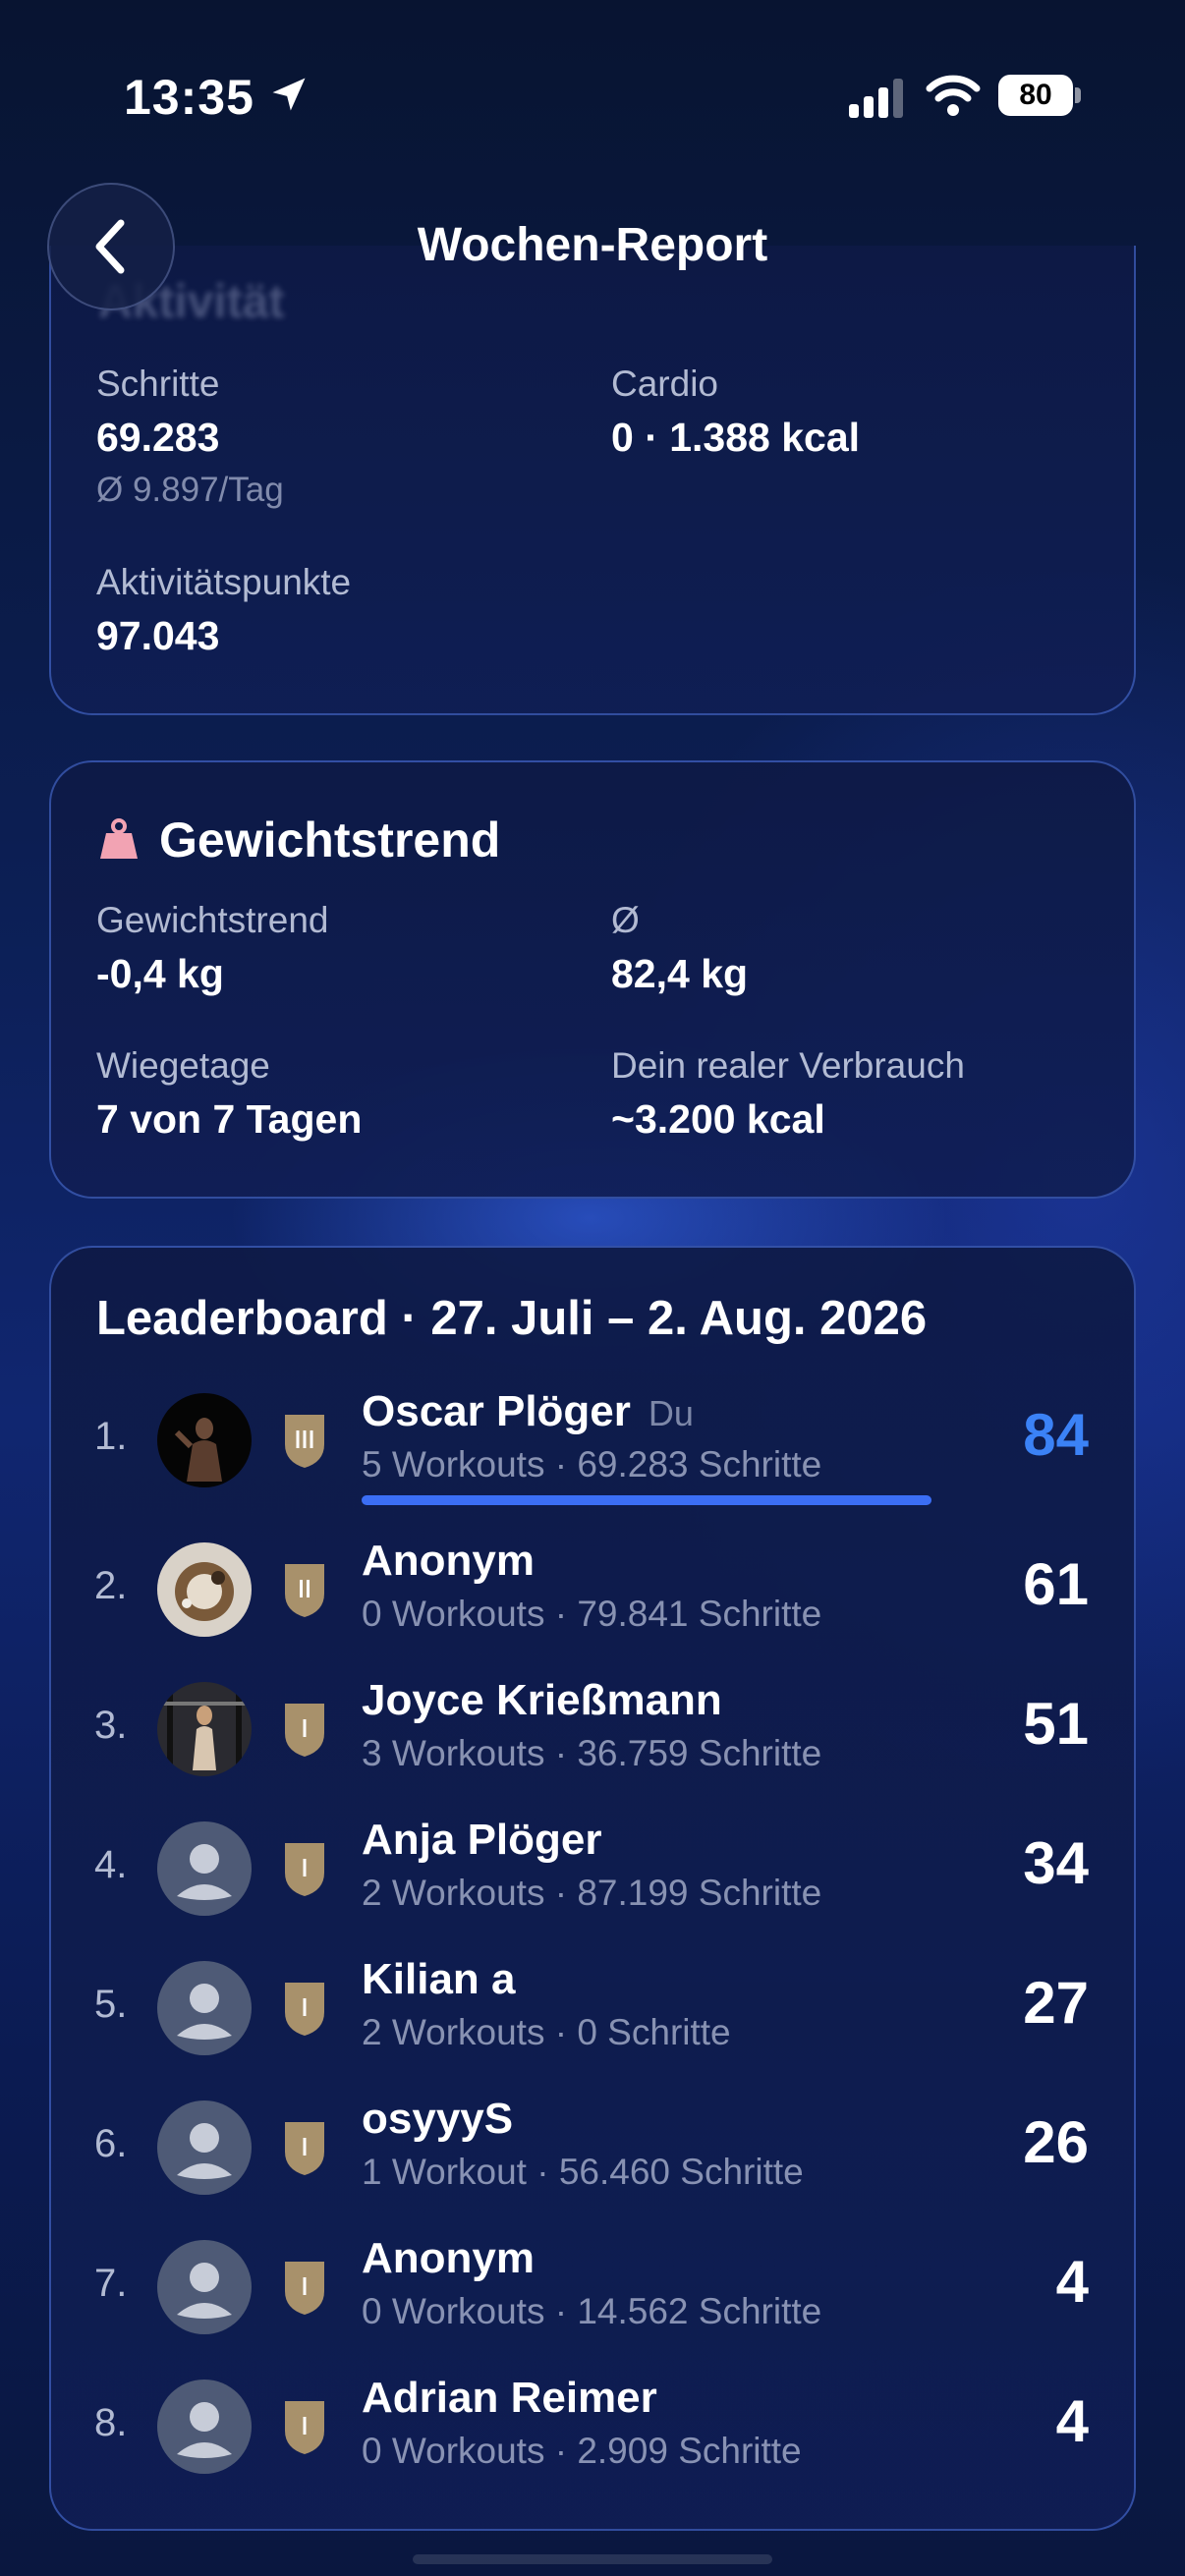 Image resolution: width=1185 pixels, height=2576 pixels. Describe the element at coordinates (1056, 1724) in the screenshot. I see `score: 51` at that location.